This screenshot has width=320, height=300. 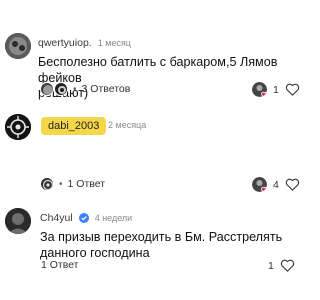 I want to click on username: qwertyuiop., so click(x=65, y=43).